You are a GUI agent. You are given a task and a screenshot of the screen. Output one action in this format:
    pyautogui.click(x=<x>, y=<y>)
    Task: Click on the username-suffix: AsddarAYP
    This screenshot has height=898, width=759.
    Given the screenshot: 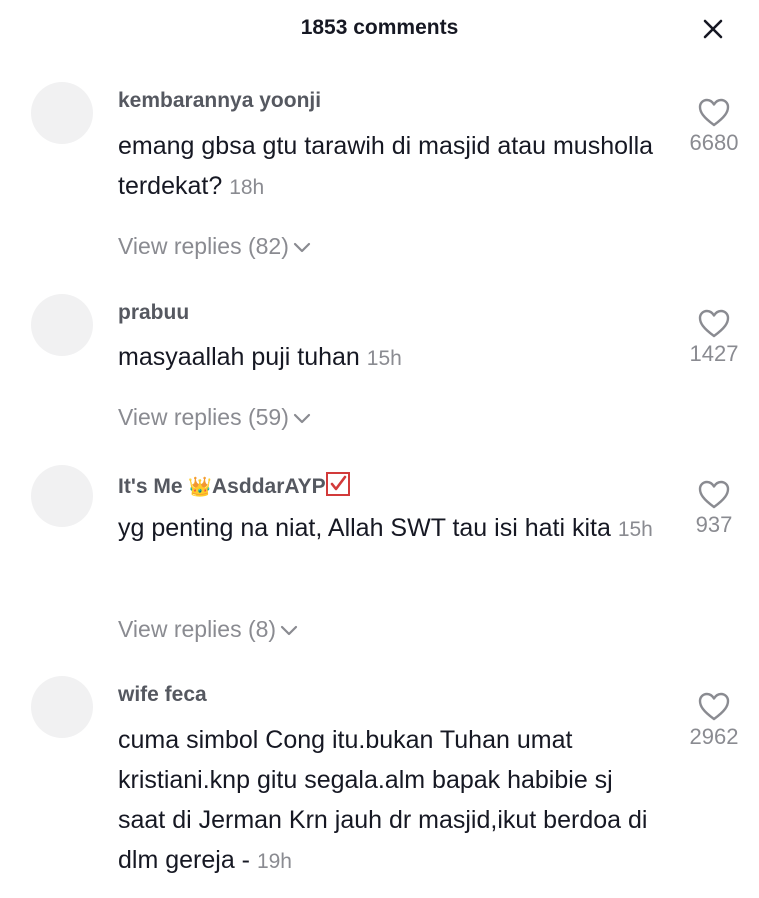 What is the action you would take?
    pyautogui.click(x=269, y=486)
    